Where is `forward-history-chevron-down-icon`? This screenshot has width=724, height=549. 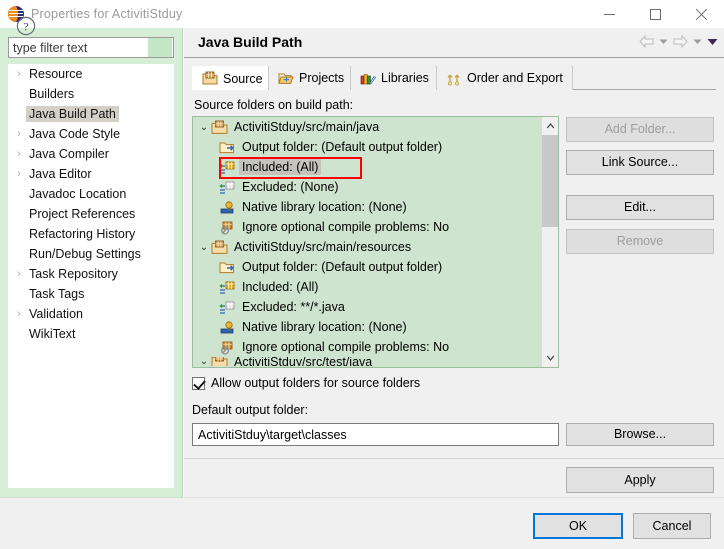
forward-history-chevron-down-icon is located at coordinates (697, 41).